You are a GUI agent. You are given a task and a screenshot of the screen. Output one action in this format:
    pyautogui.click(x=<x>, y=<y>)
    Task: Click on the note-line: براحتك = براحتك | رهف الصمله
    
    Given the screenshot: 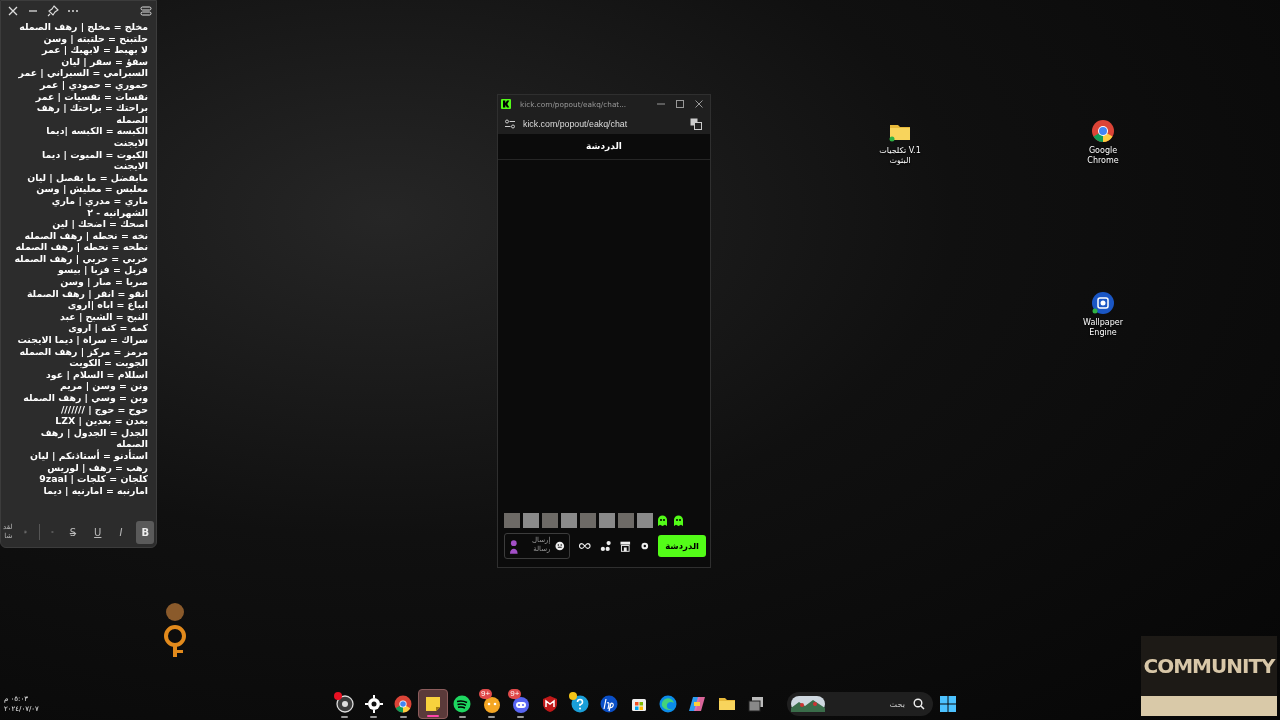 What is the action you would take?
    pyautogui.click(x=91, y=114)
    